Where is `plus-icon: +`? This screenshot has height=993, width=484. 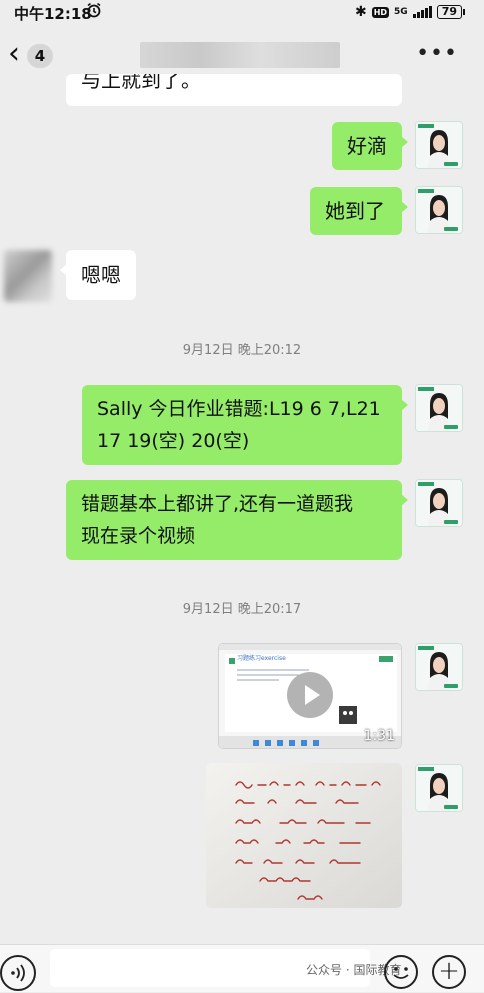 plus-icon: + is located at coordinates (449, 972).